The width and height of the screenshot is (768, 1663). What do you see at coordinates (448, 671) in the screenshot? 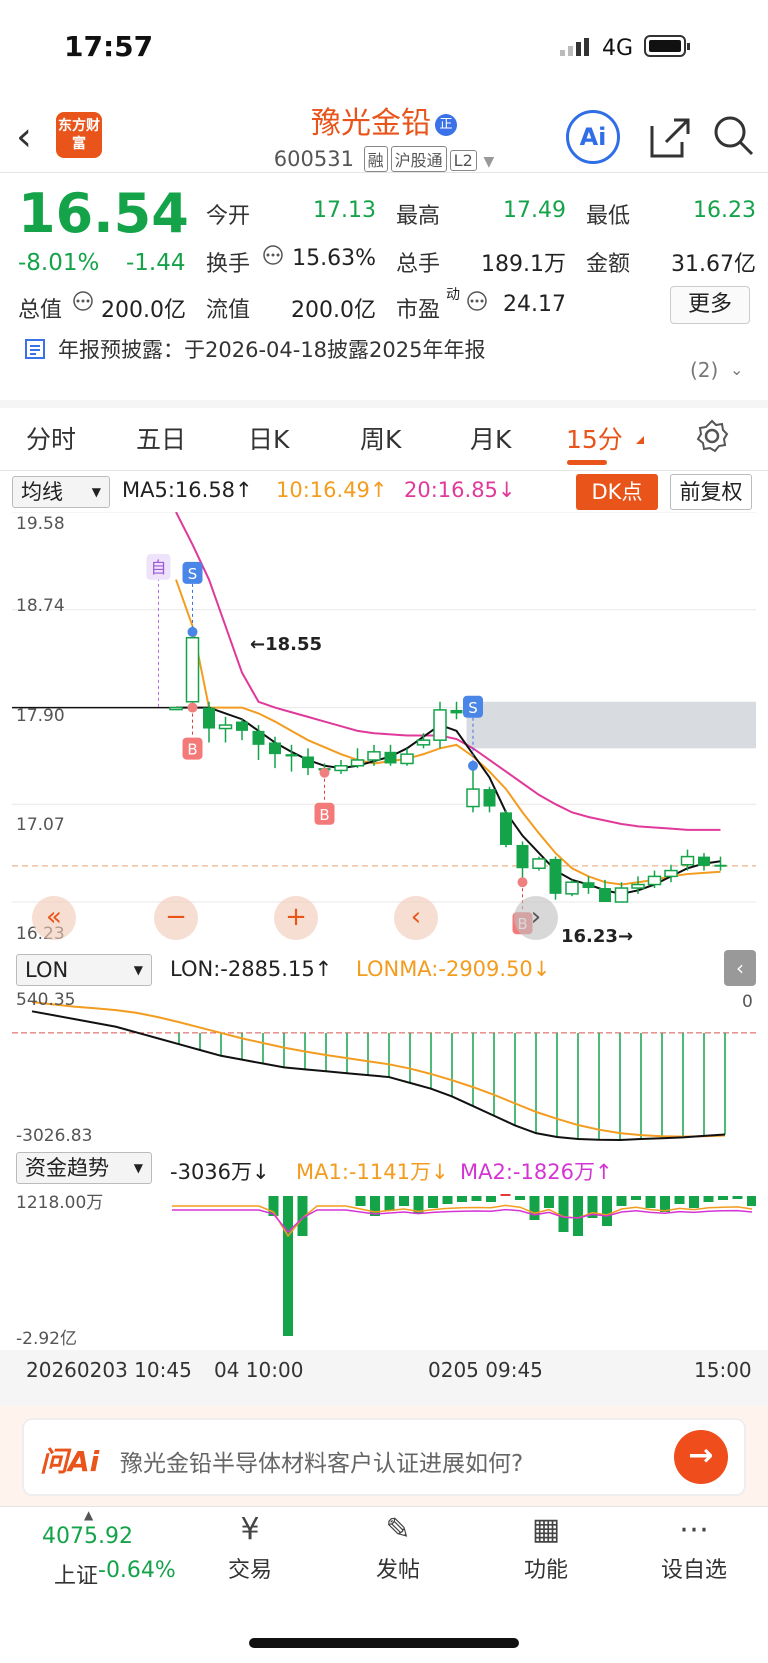
I see `ma20-line` at bounding box center [448, 671].